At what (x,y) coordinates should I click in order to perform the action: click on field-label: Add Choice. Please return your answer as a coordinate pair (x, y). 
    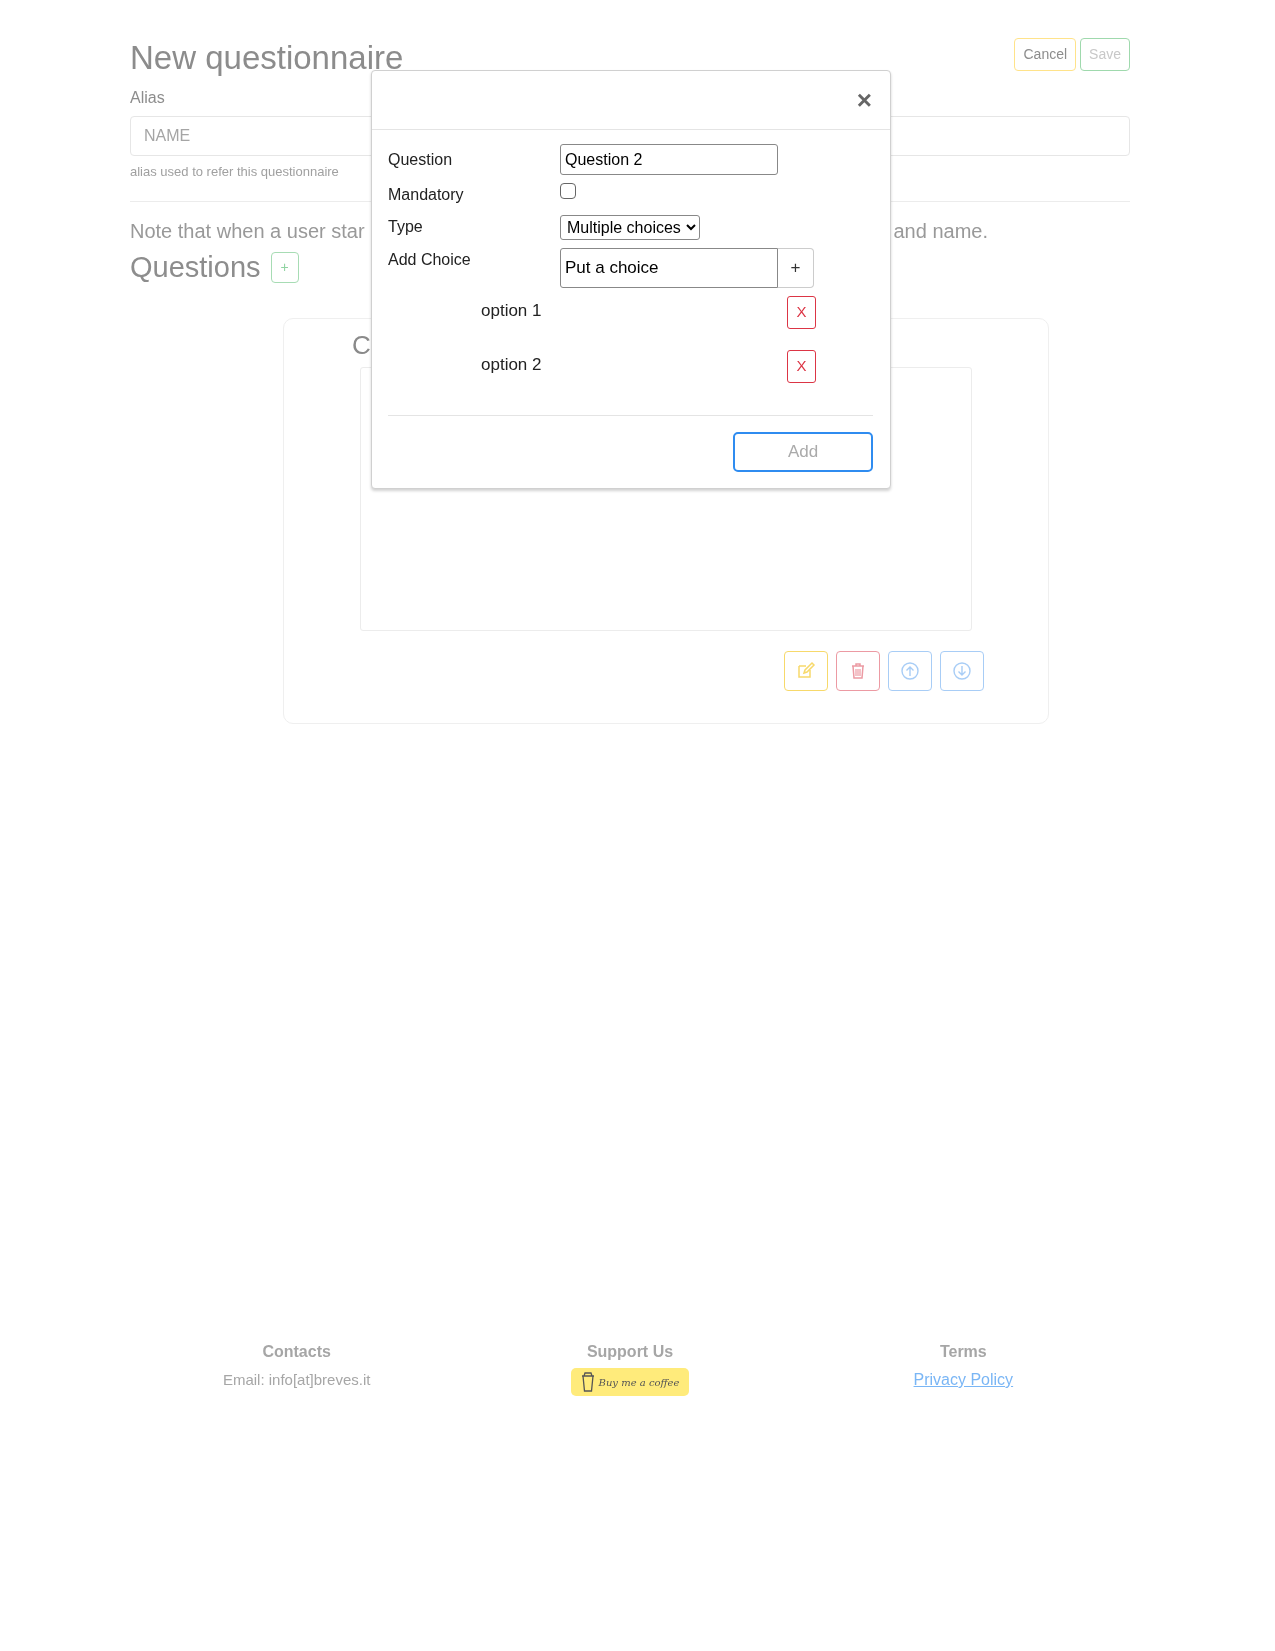
    Looking at the image, I should click on (430, 260).